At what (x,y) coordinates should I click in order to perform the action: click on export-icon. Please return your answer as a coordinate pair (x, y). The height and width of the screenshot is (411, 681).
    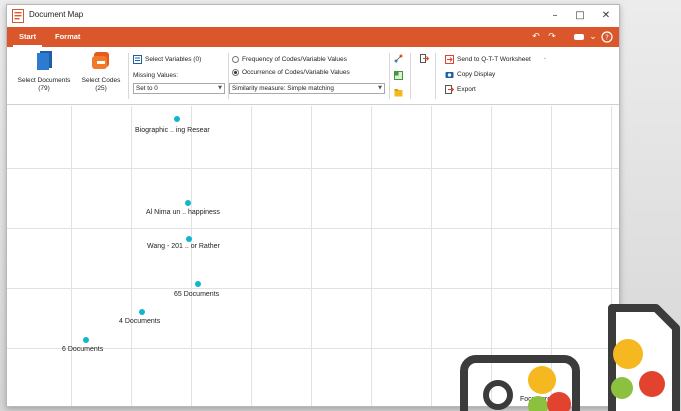
    Looking at the image, I should click on (449, 89).